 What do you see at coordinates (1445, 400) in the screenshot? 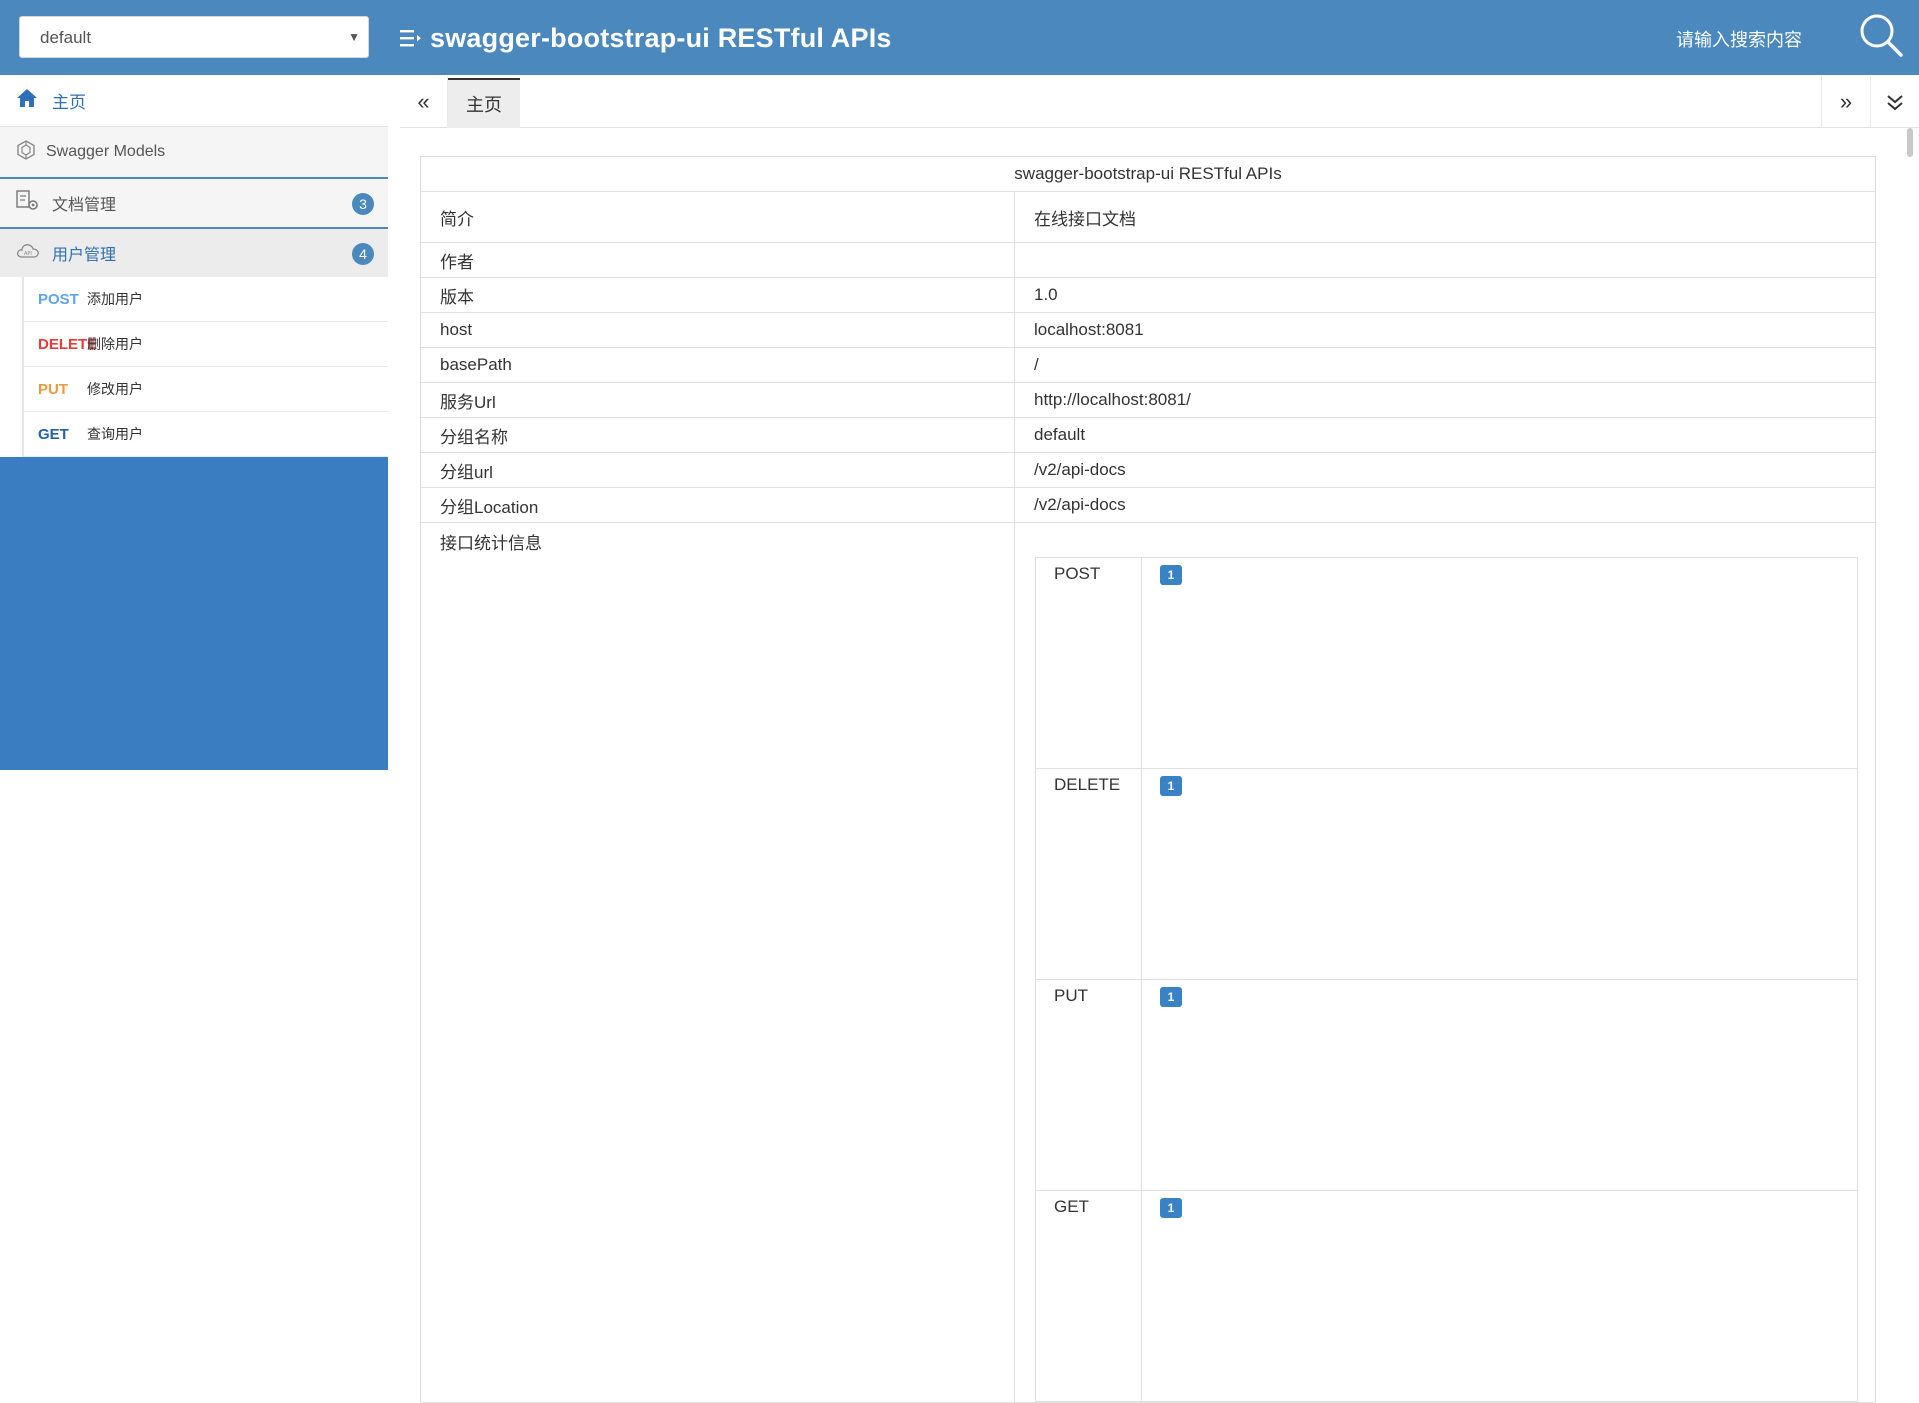
I see `row-value: http://localhost:8081/` at bounding box center [1445, 400].